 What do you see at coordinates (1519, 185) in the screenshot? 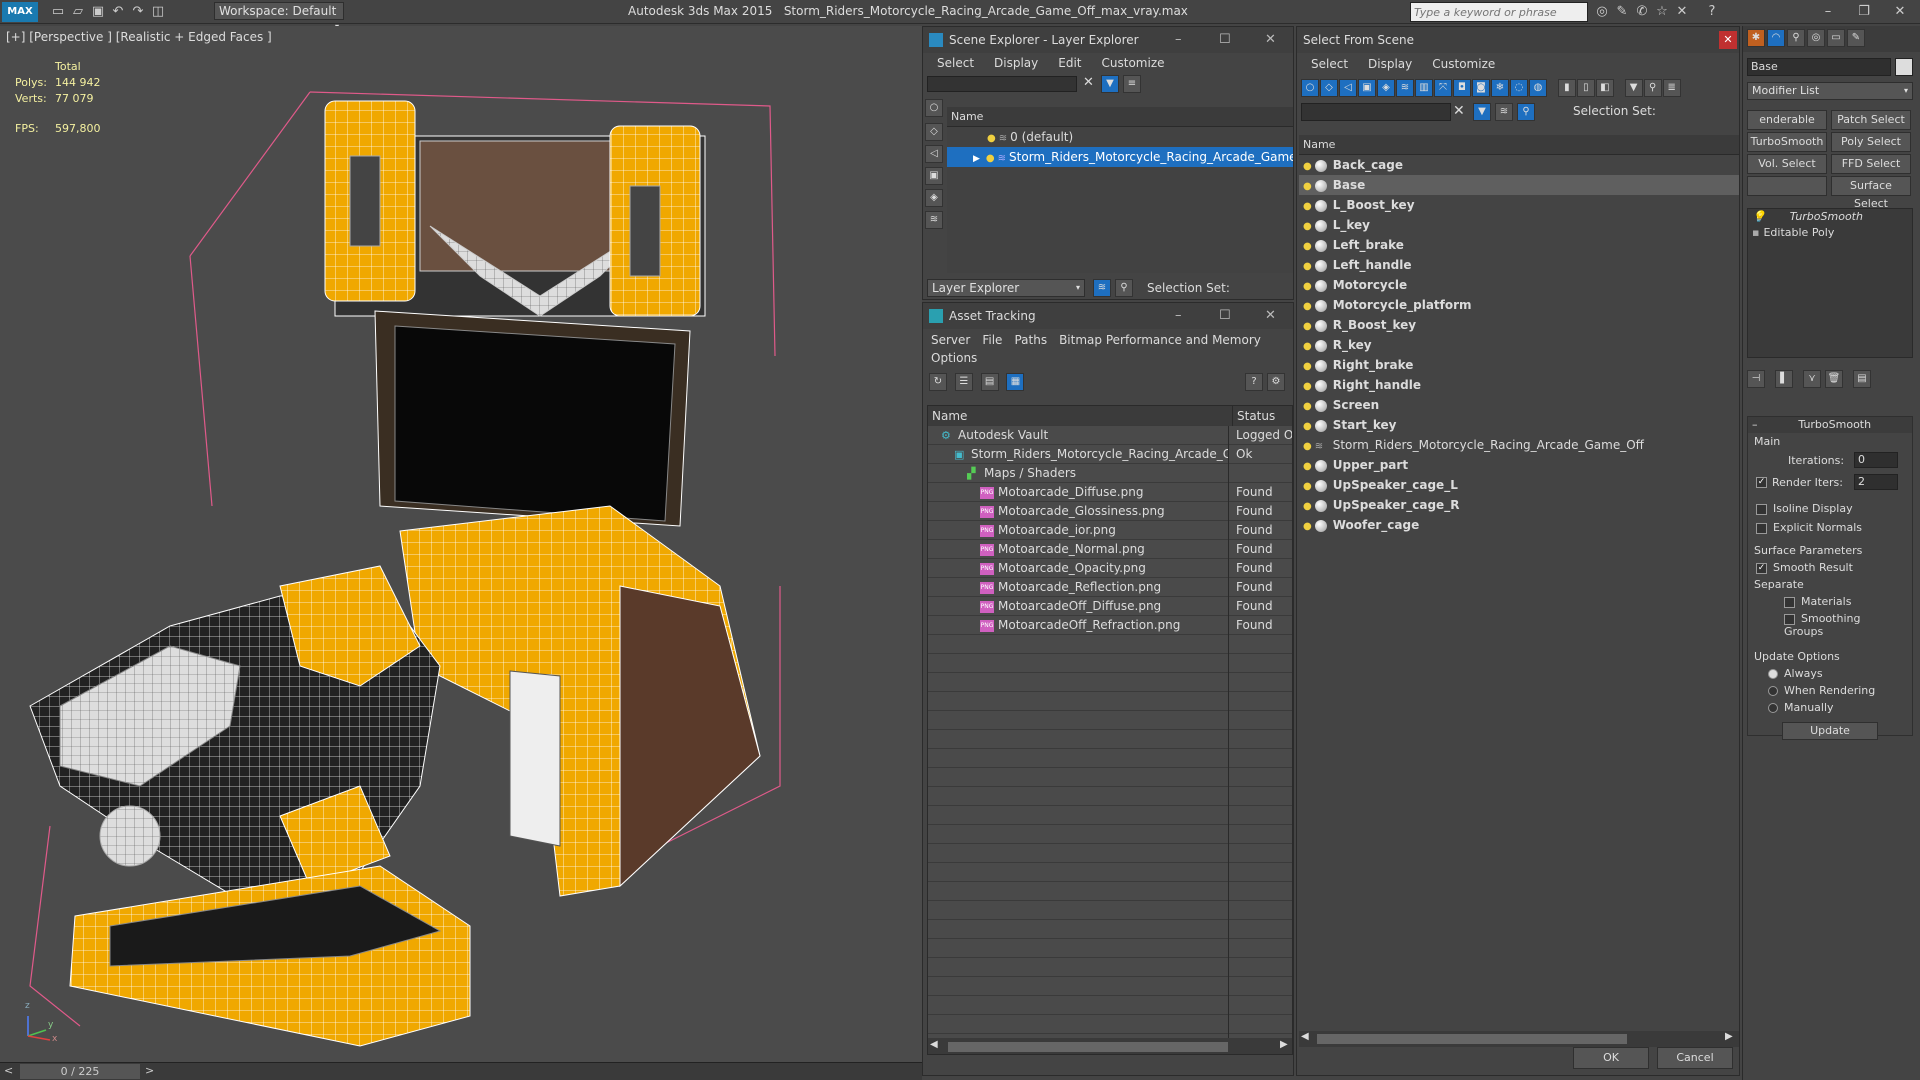
I see `object-row: ● Base` at bounding box center [1519, 185].